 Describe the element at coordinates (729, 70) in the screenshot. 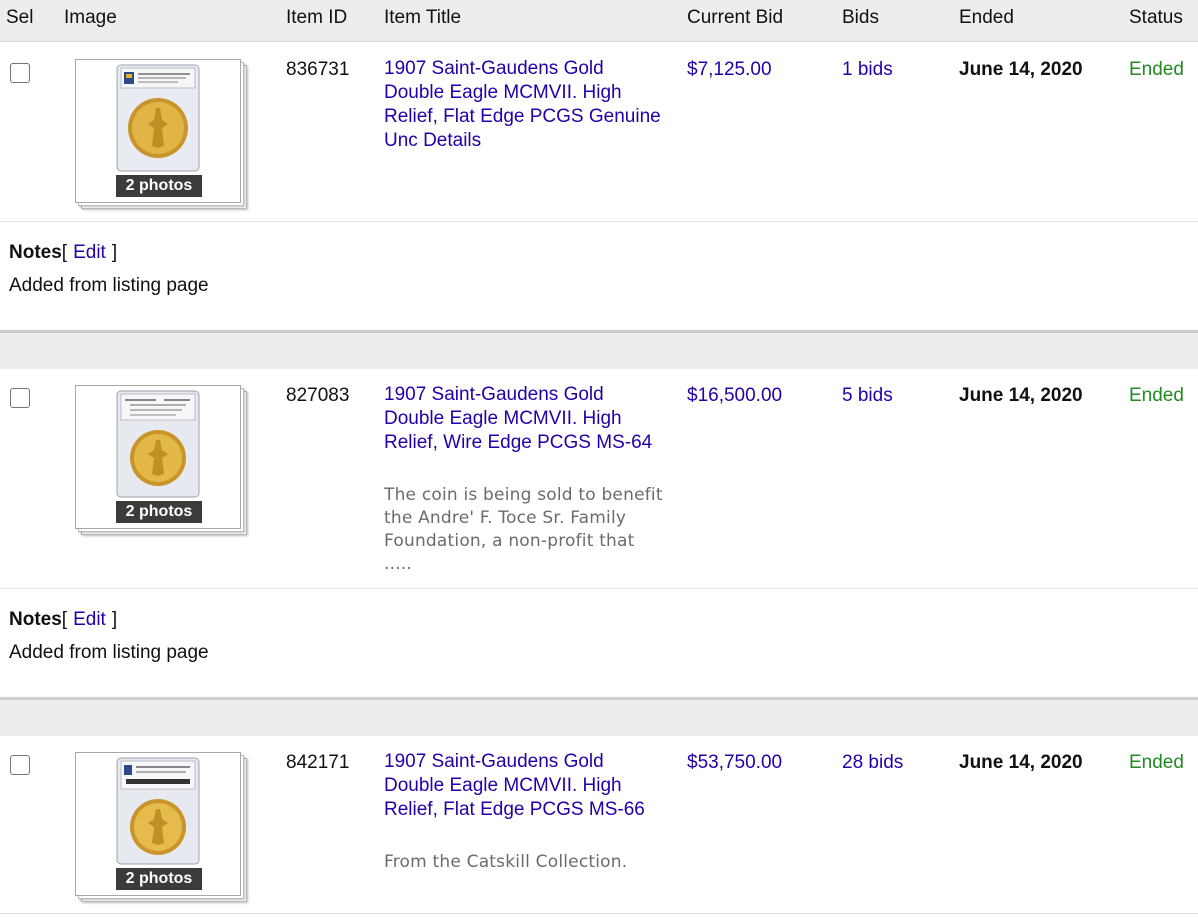

I see `current-bid-link: $7,125.00` at that location.